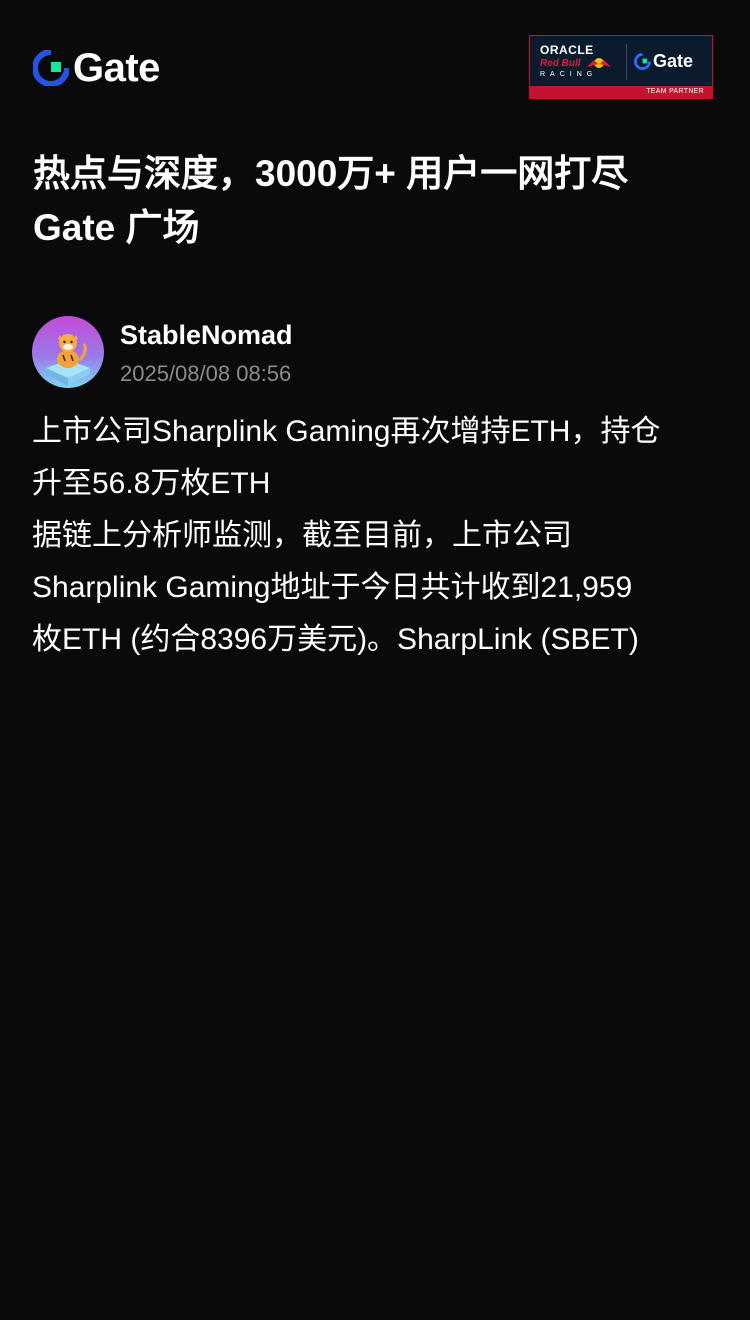 This screenshot has width=750, height=1320. Describe the element at coordinates (116, 227) in the screenshot. I see `hero-title-line-2: Gate 广场` at that location.